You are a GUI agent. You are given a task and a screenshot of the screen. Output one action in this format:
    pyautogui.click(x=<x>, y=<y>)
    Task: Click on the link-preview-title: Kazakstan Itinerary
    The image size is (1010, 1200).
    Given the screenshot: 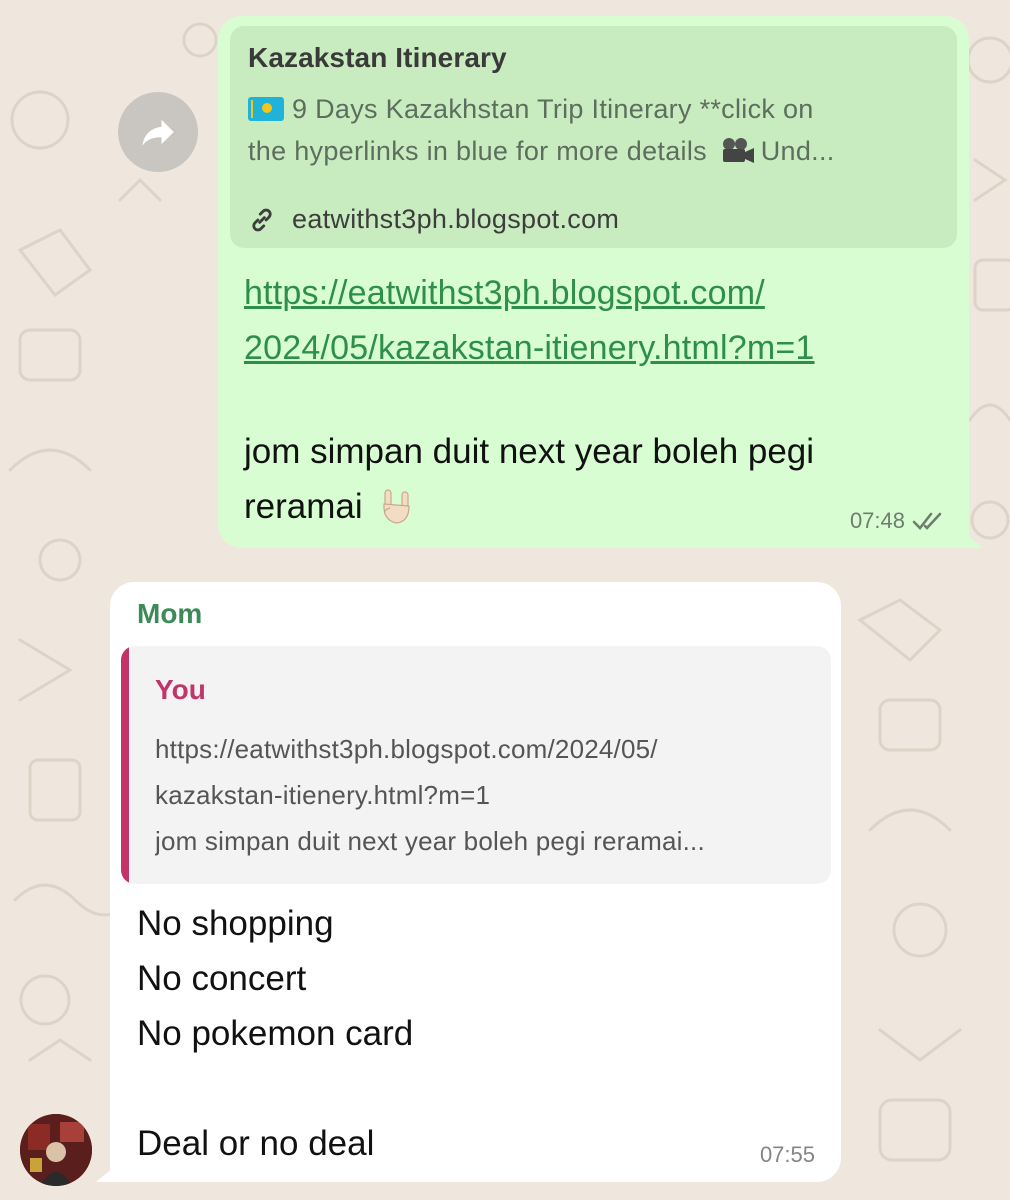 What is the action you would take?
    pyautogui.click(x=377, y=57)
    